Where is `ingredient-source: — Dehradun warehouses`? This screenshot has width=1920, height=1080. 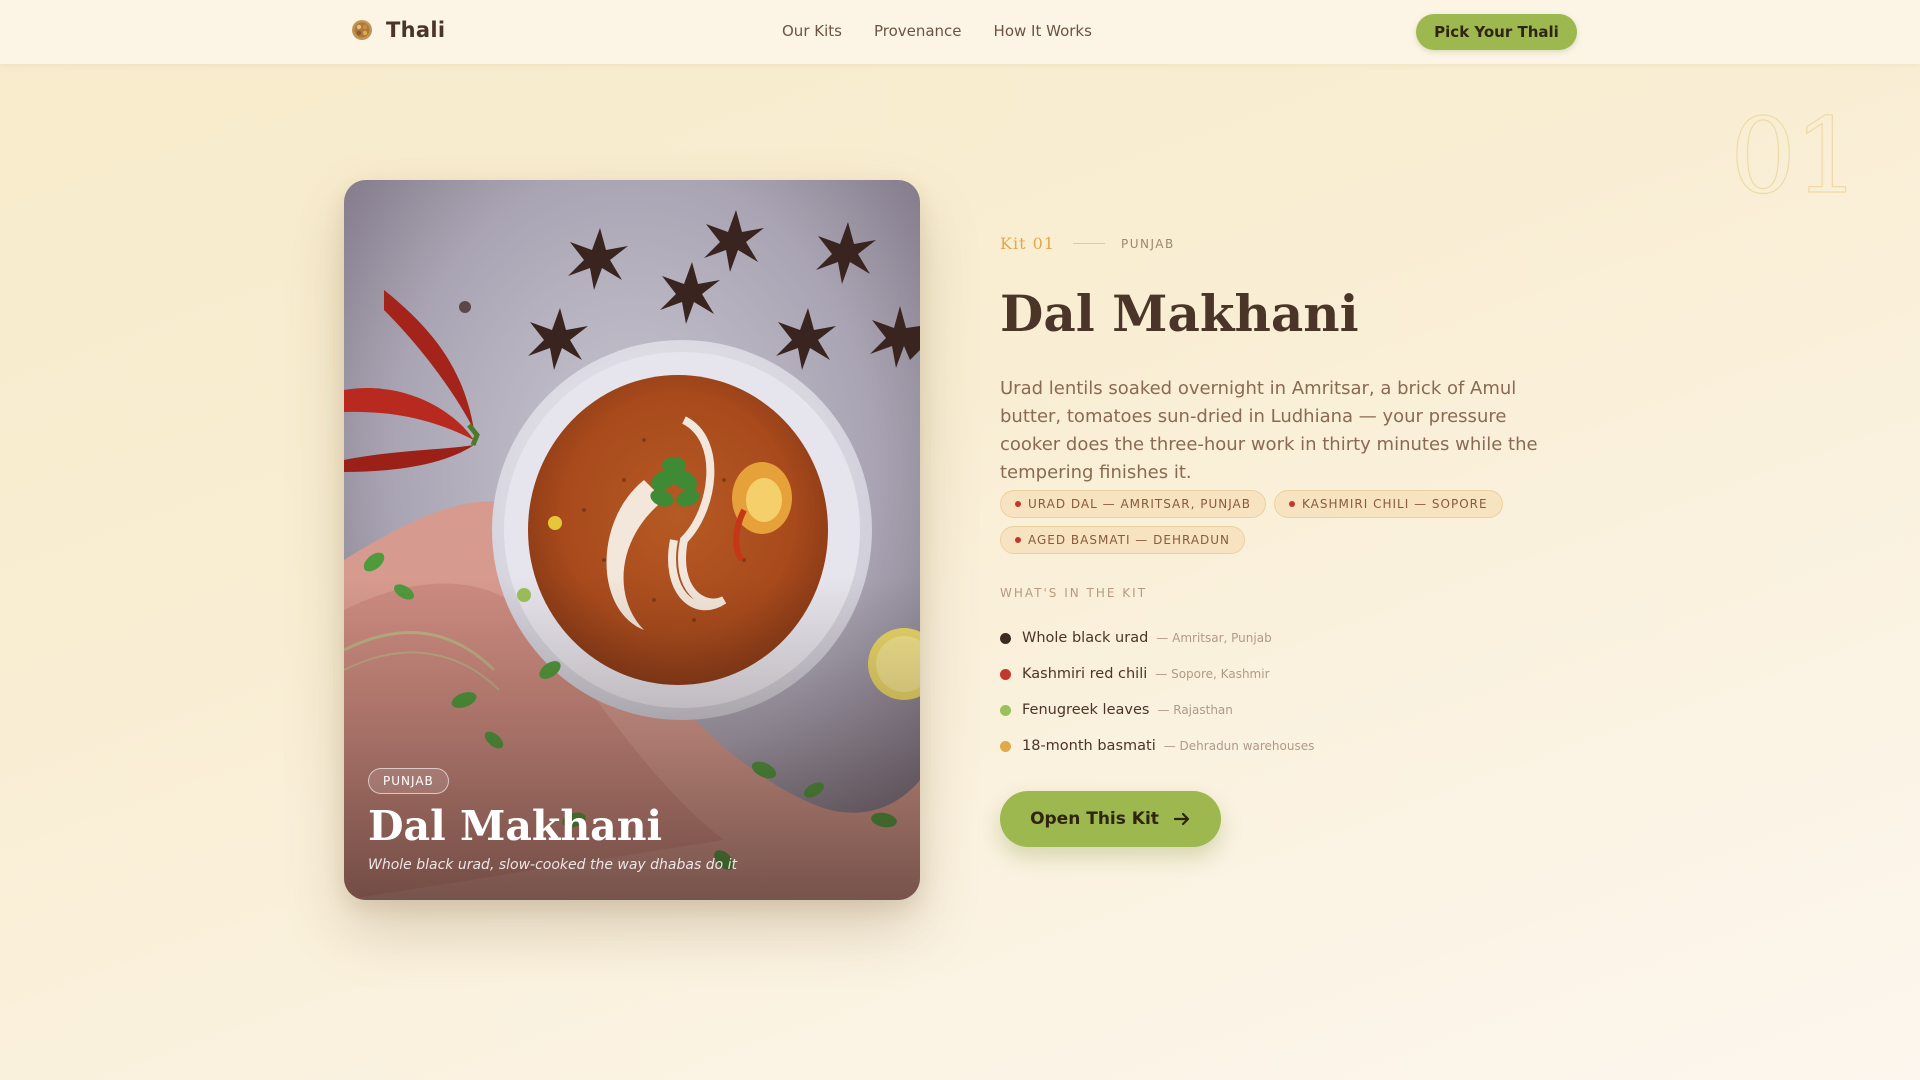 ingredient-source: — Dehradun warehouses is located at coordinates (1239, 746).